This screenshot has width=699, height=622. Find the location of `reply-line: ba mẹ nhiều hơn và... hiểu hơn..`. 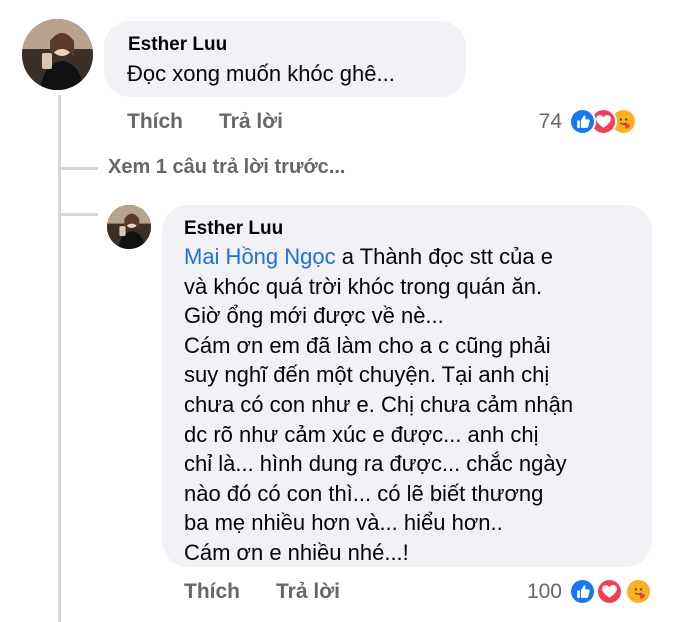

reply-line: ba mẹ nhiều hơn và... hiểu hơn.. is located at coordinates (343, 523).